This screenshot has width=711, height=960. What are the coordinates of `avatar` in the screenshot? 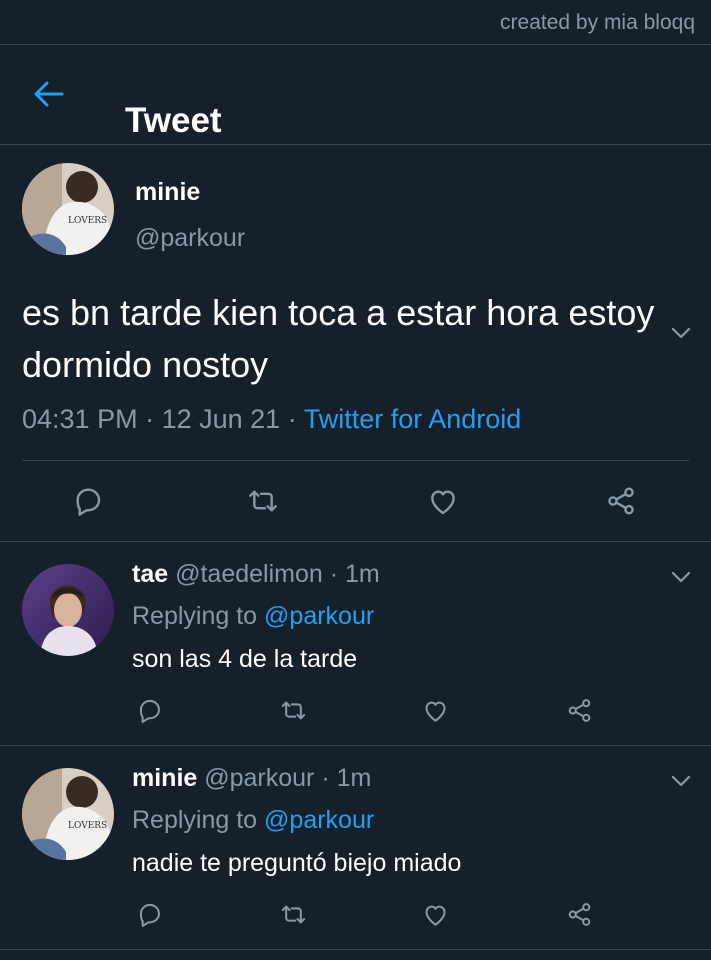 It's located at (68, 610).